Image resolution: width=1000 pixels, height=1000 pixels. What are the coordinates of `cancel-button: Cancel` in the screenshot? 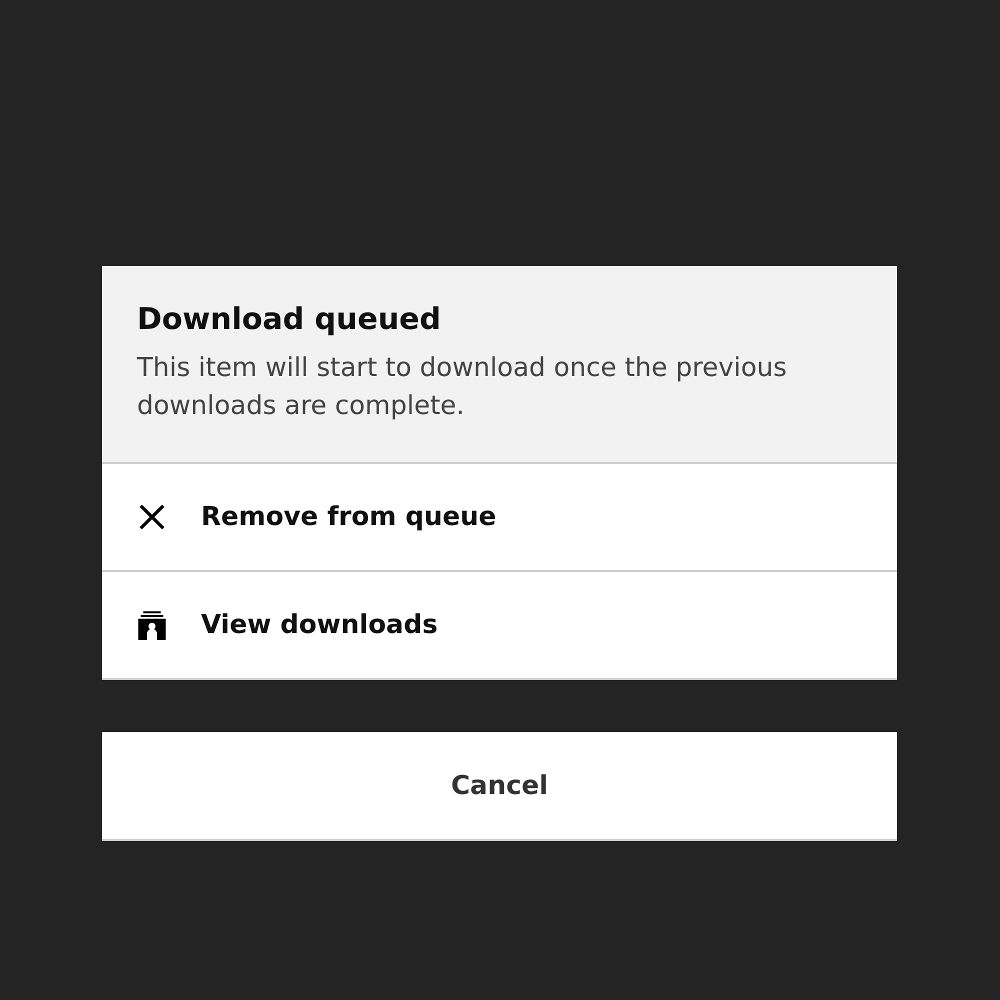 It's located at (499, 786).